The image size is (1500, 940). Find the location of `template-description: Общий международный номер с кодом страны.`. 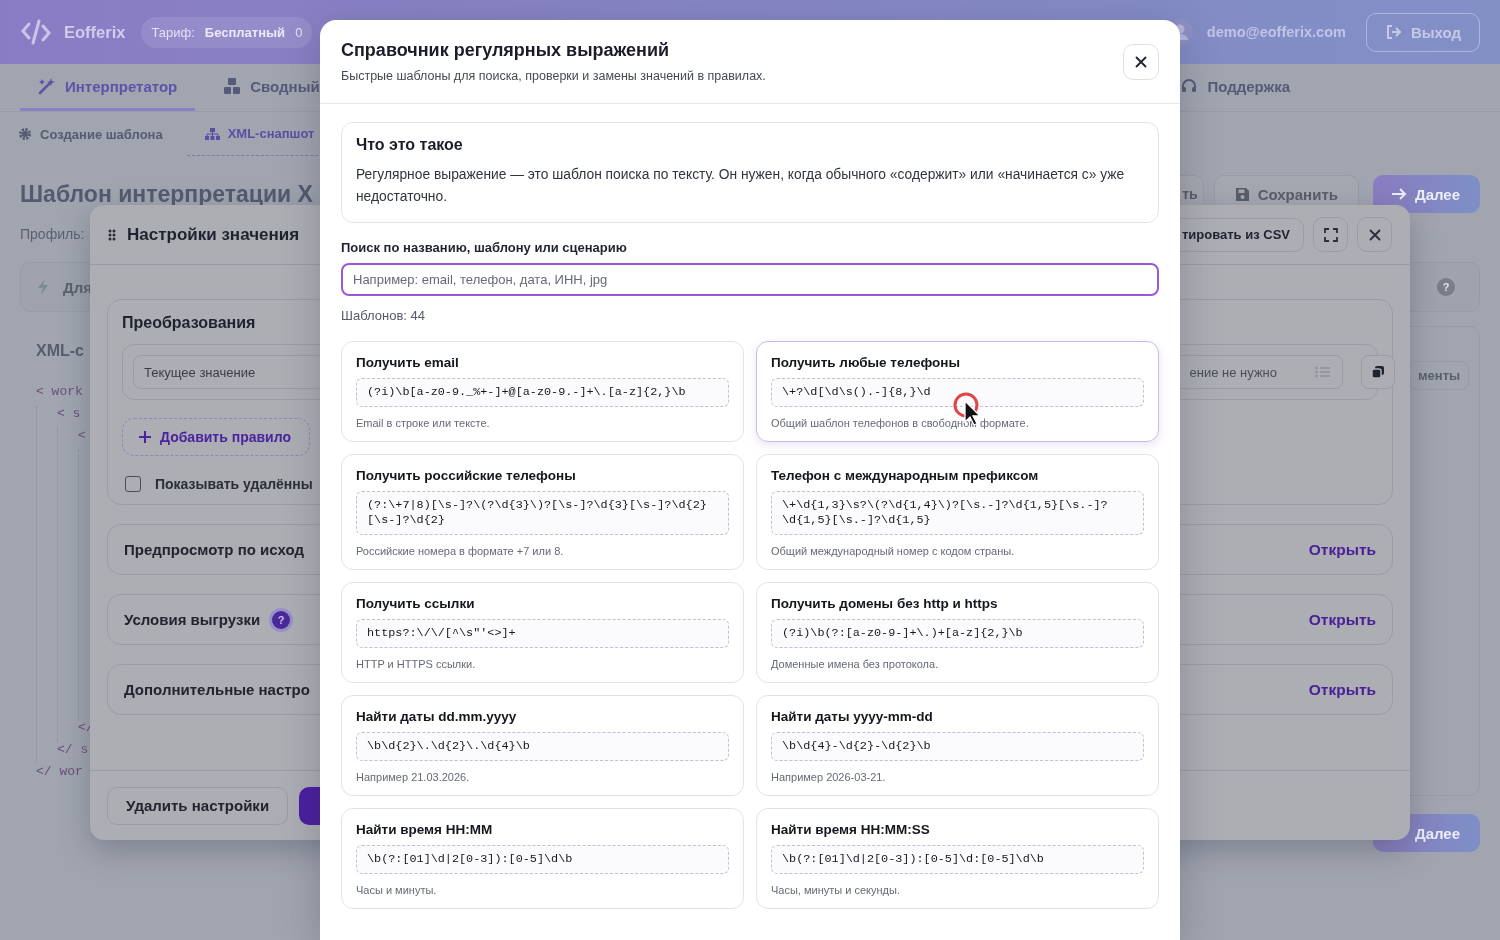

template-description: Общий международный номер с кодом страны. is located at coordinates (893, 551).